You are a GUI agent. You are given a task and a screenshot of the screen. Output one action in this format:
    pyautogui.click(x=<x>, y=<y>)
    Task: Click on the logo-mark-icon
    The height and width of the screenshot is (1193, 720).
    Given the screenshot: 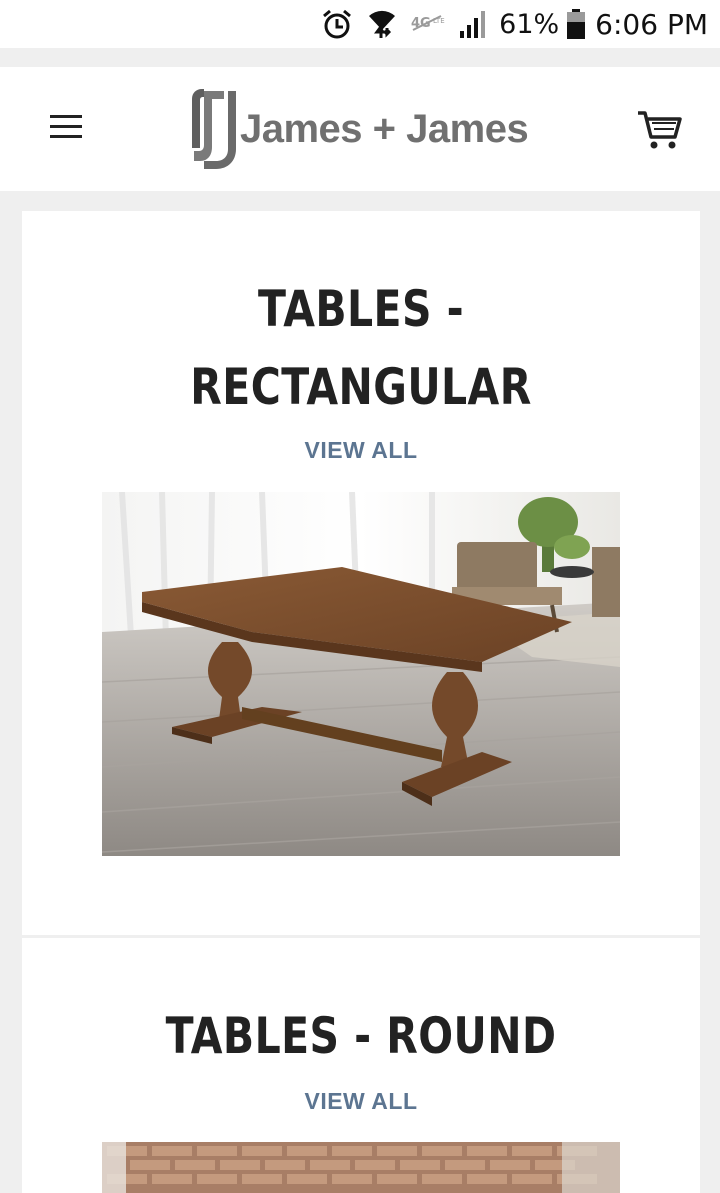 What is the action you would take?
    pyautogui.click(x=214, y=129)
    